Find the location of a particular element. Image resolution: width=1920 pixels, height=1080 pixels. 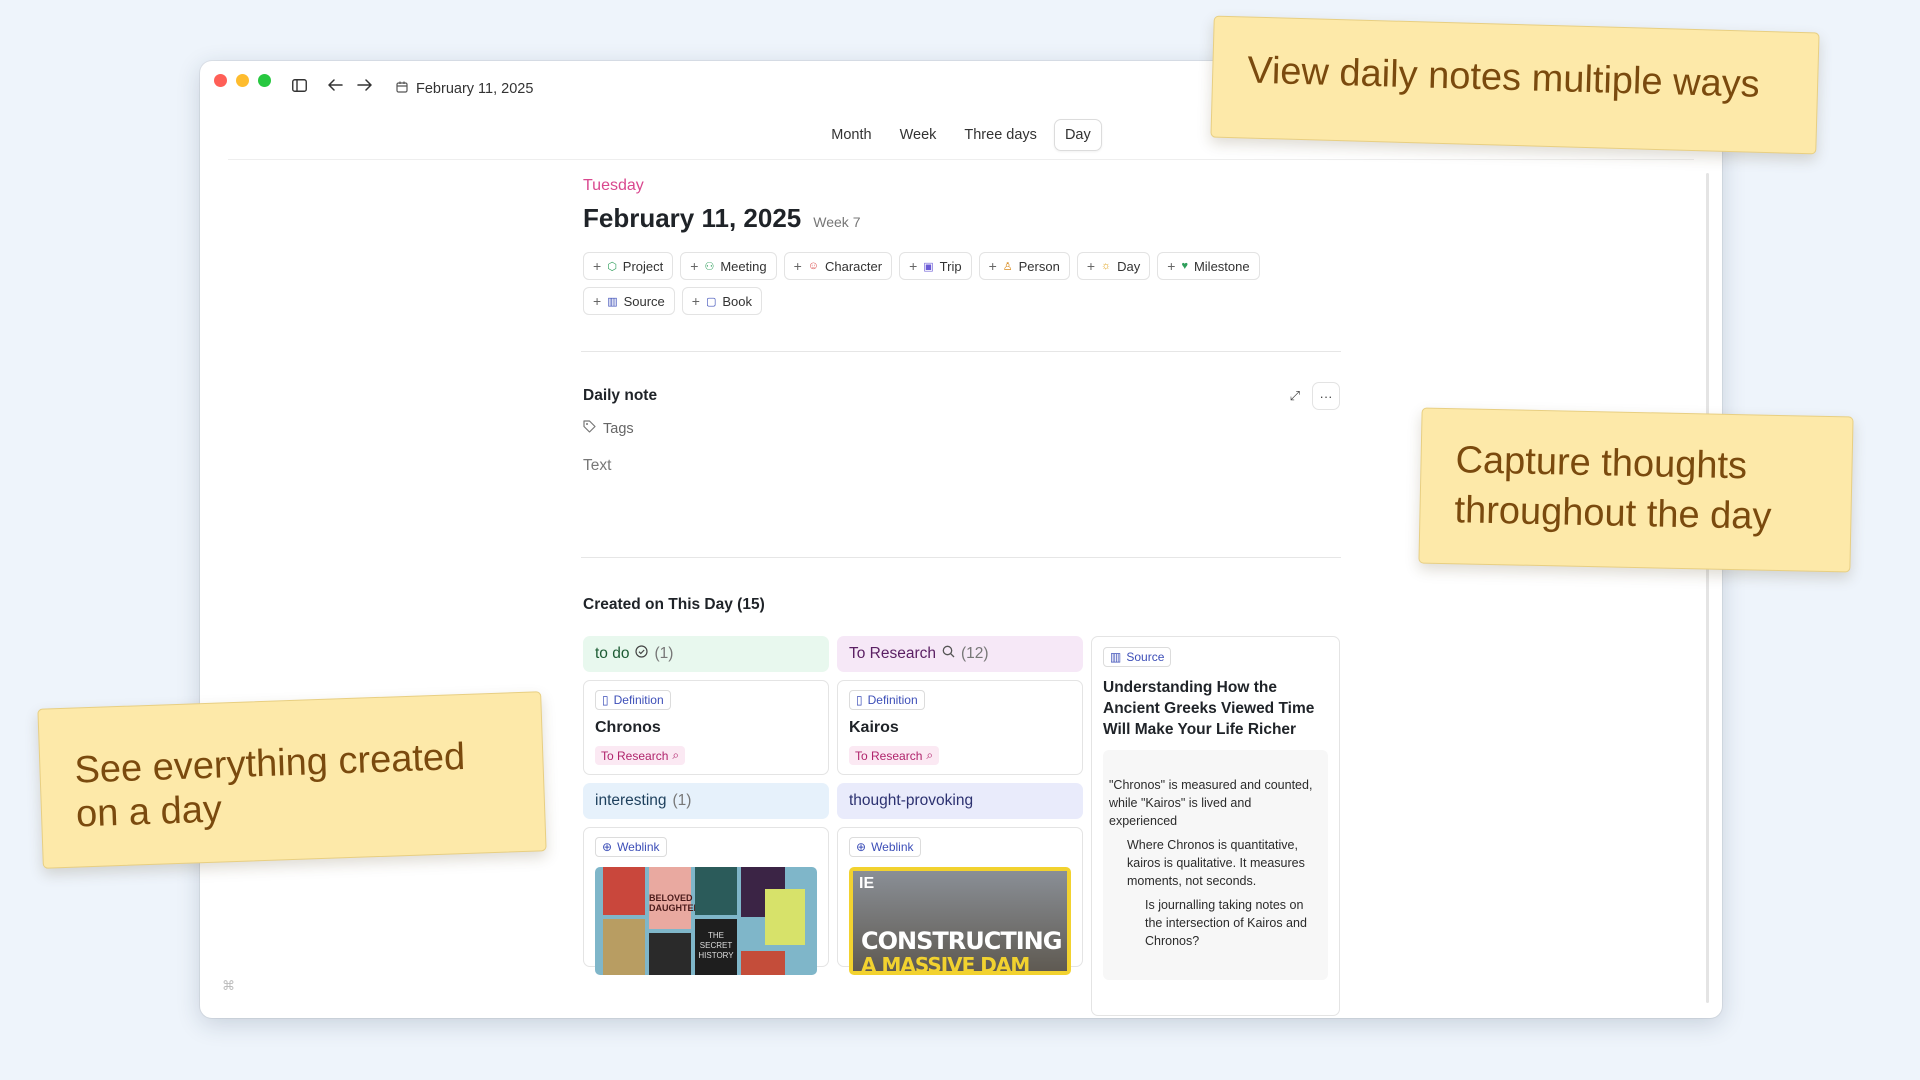

daily-note-actions: ⤢ ··· is located at coordinates (1315, 396).